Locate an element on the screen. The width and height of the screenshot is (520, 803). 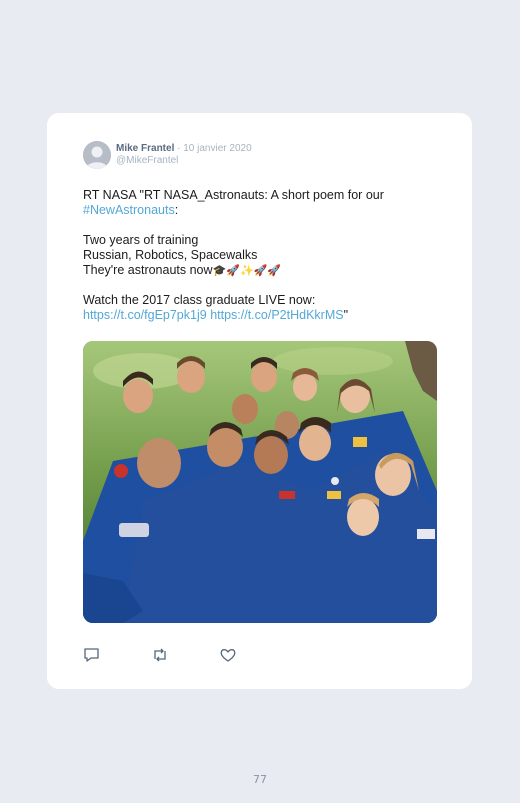
poem-line: Russian, Robotics, Spacewalks is located at coordinates (170, 255).